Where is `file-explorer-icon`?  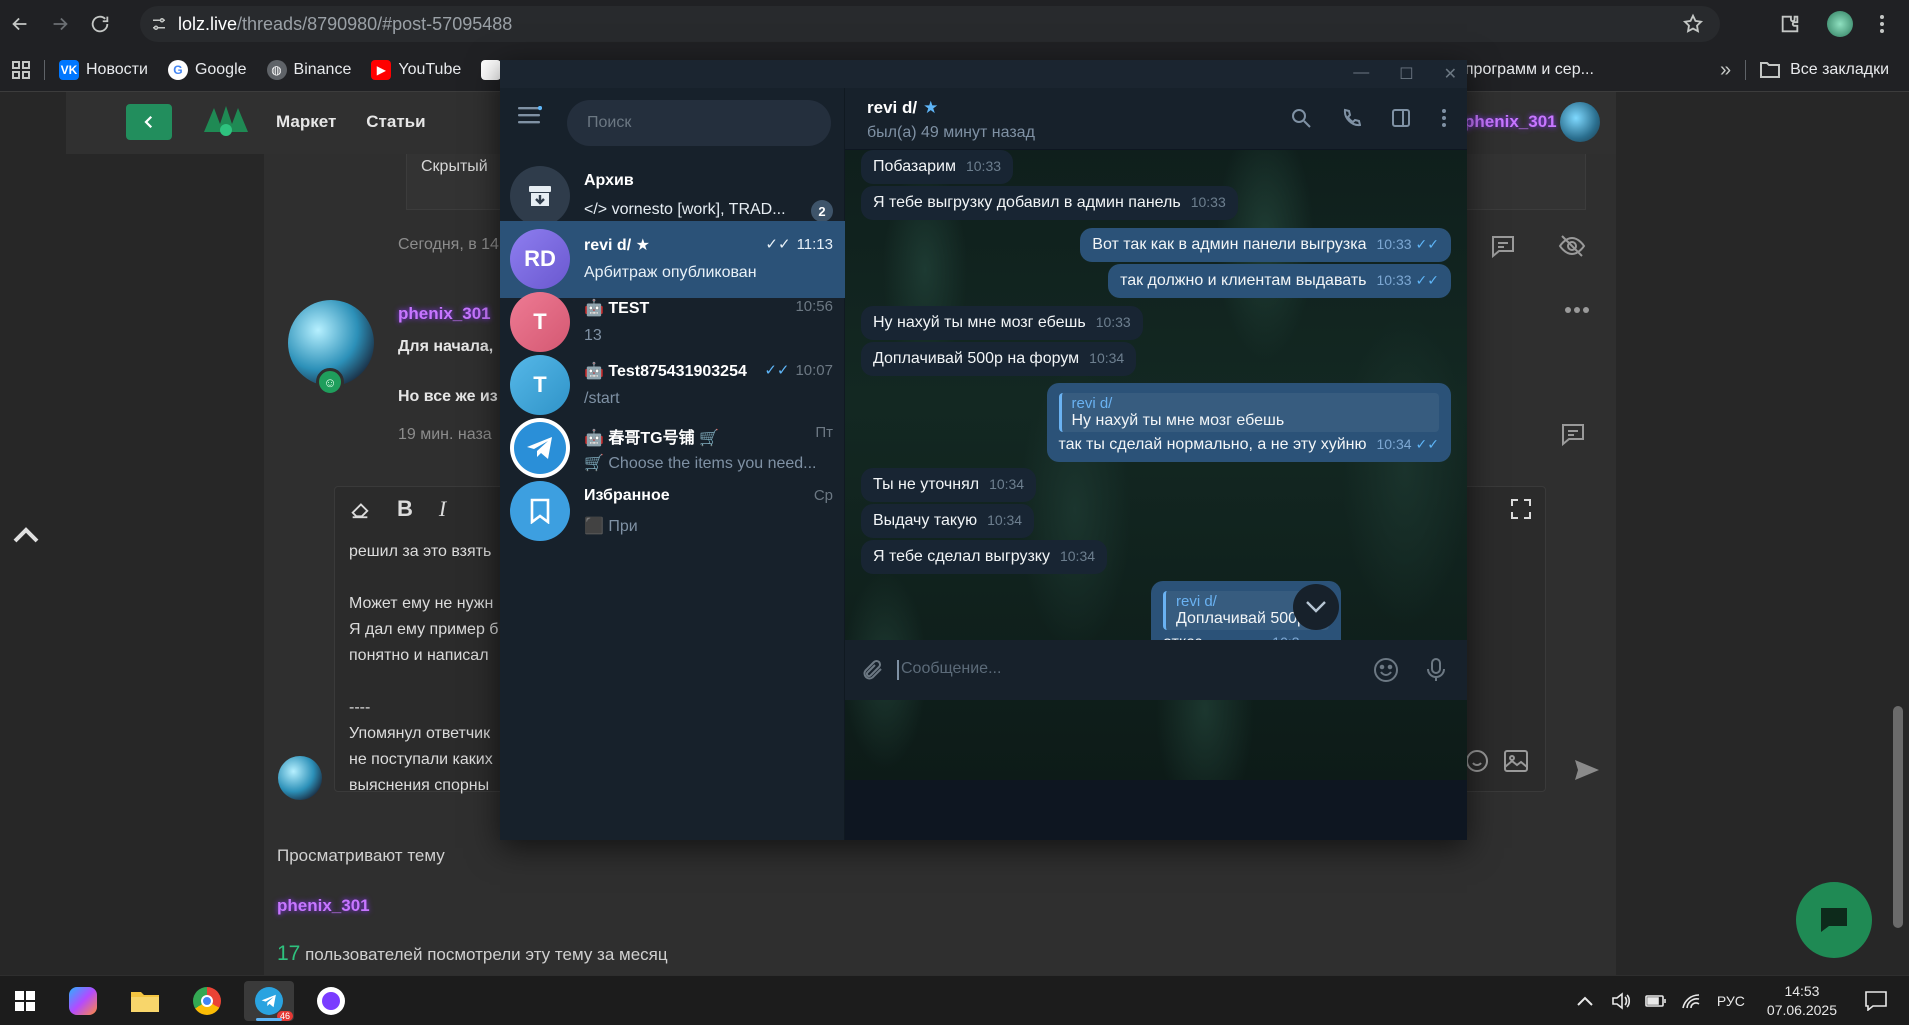
file-explorer-icon is located at coordinates (145, 1001).